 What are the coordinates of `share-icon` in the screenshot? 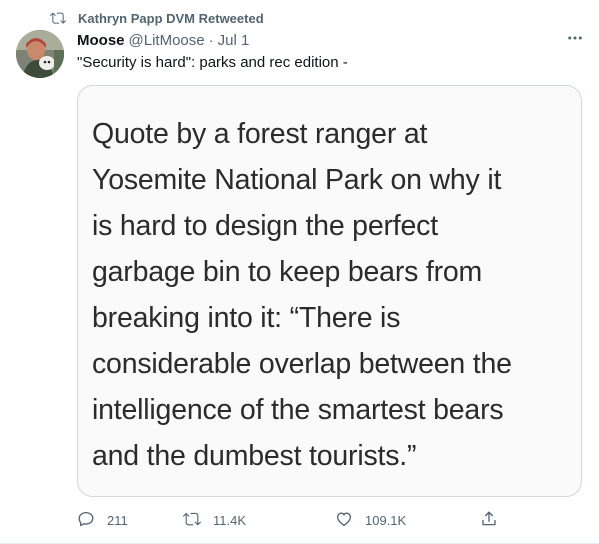 It's located at (489, 520).